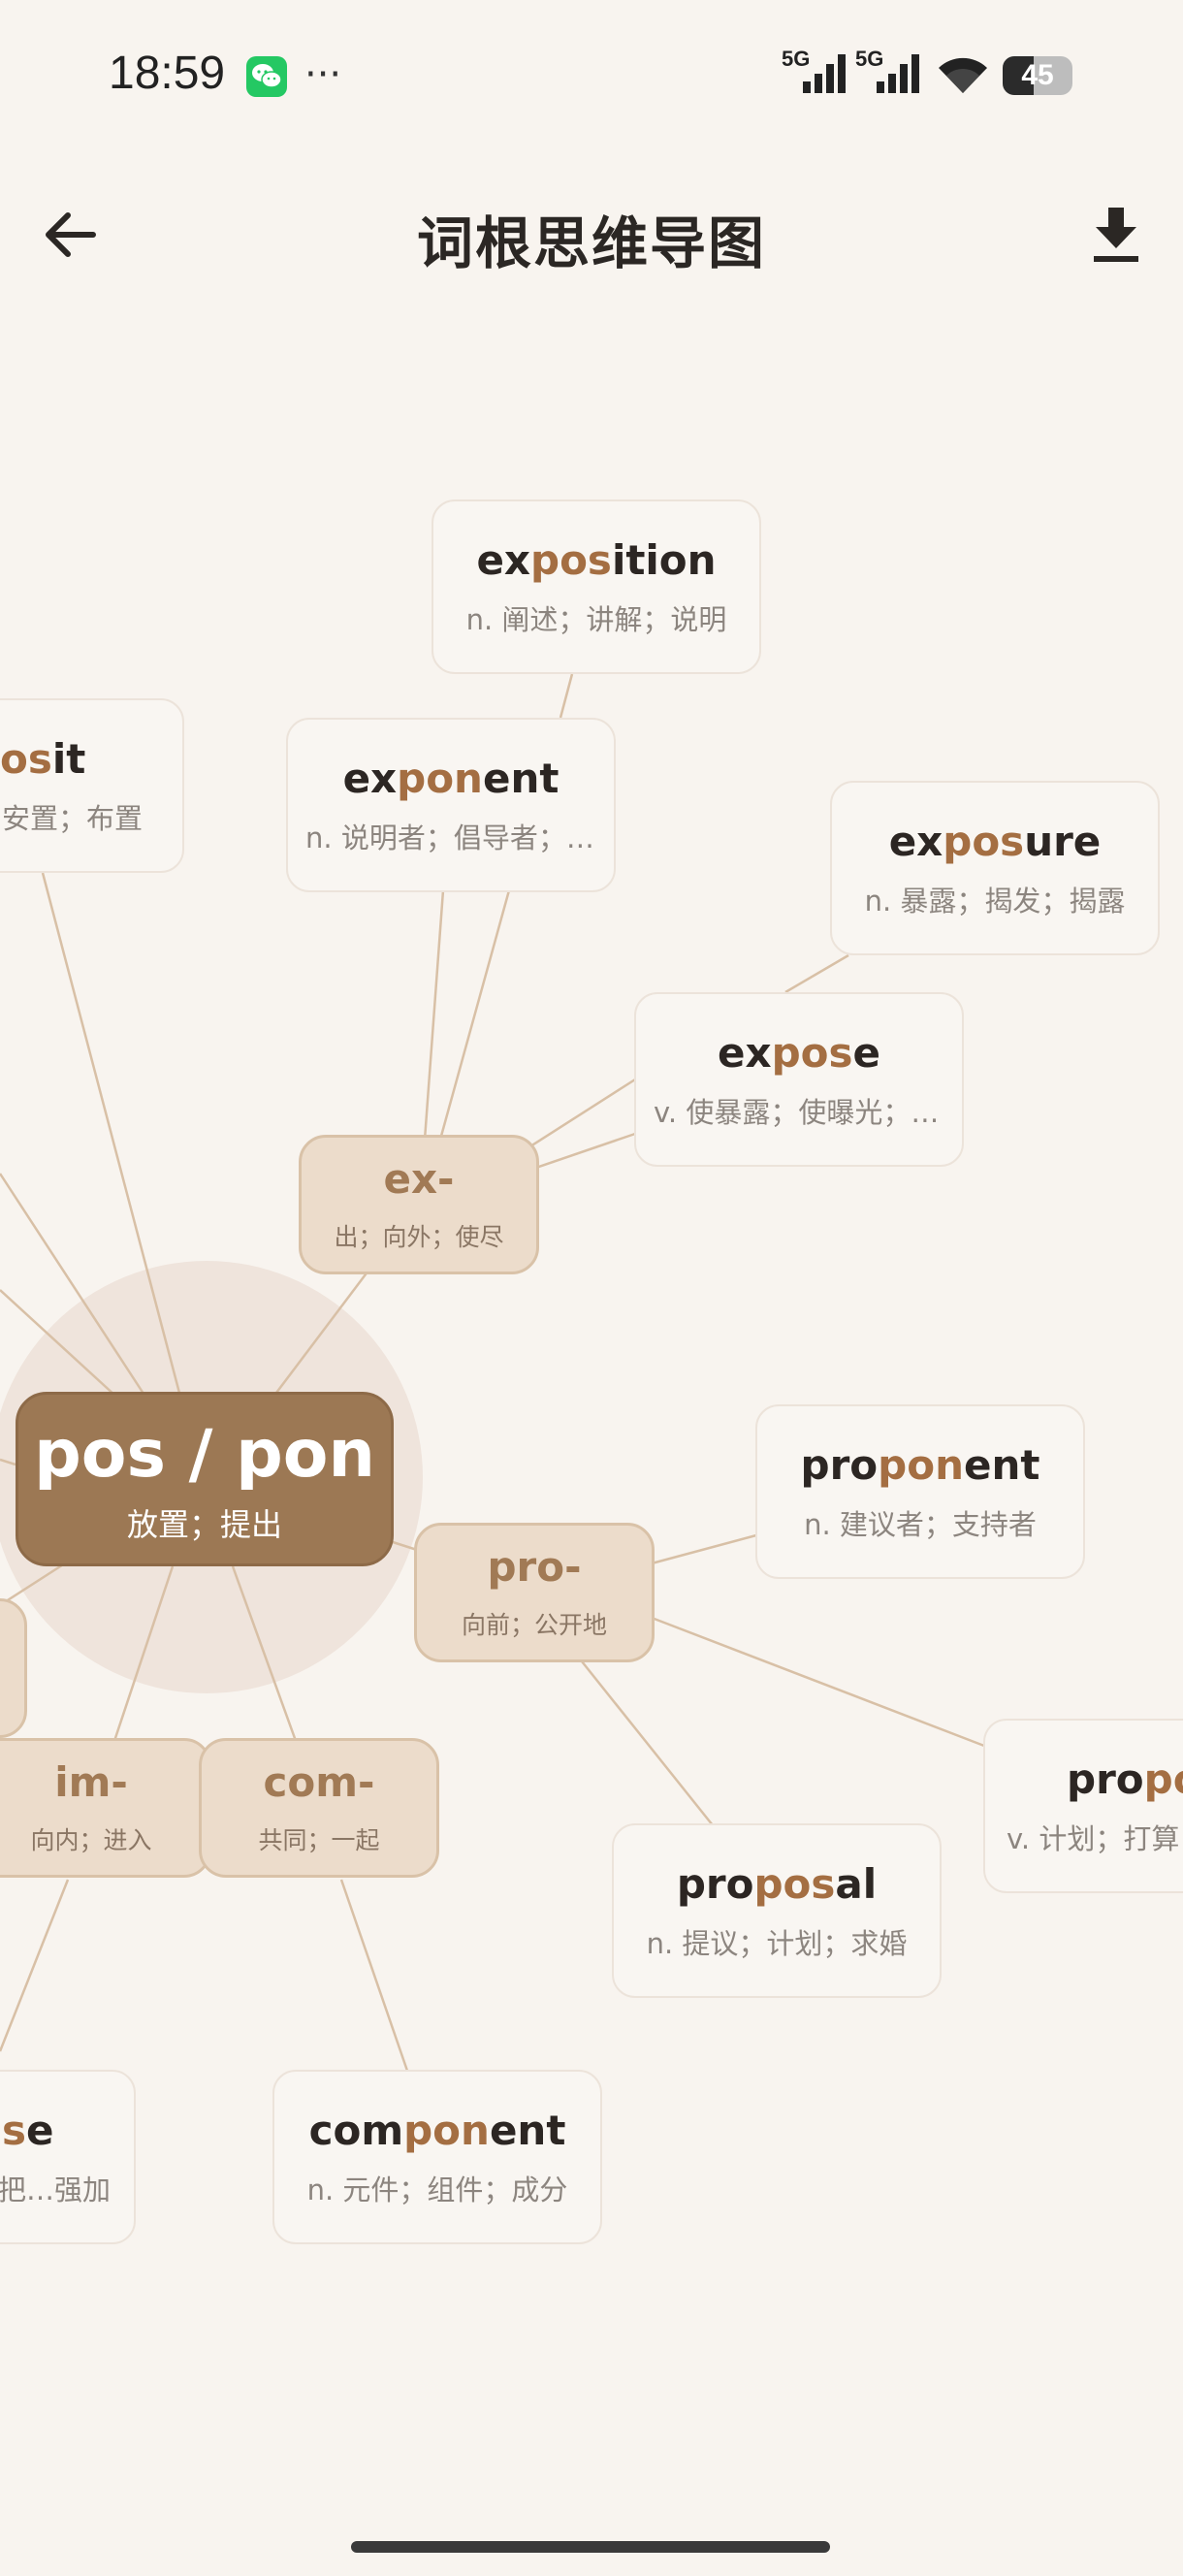 This screenshot has width=1183, height=2576. I want to click on prefix-node-offscreen, so click(13, 1668).